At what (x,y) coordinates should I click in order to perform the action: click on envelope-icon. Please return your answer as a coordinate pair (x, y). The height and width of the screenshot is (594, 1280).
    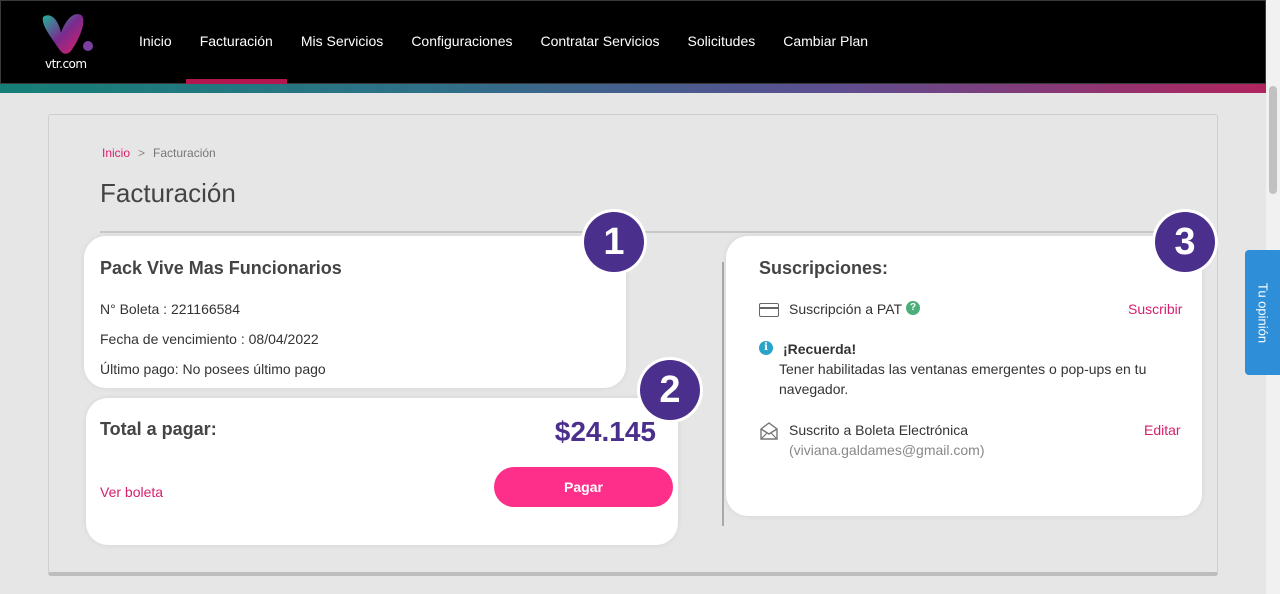
    Looking at the image, I should click on (769, 431).